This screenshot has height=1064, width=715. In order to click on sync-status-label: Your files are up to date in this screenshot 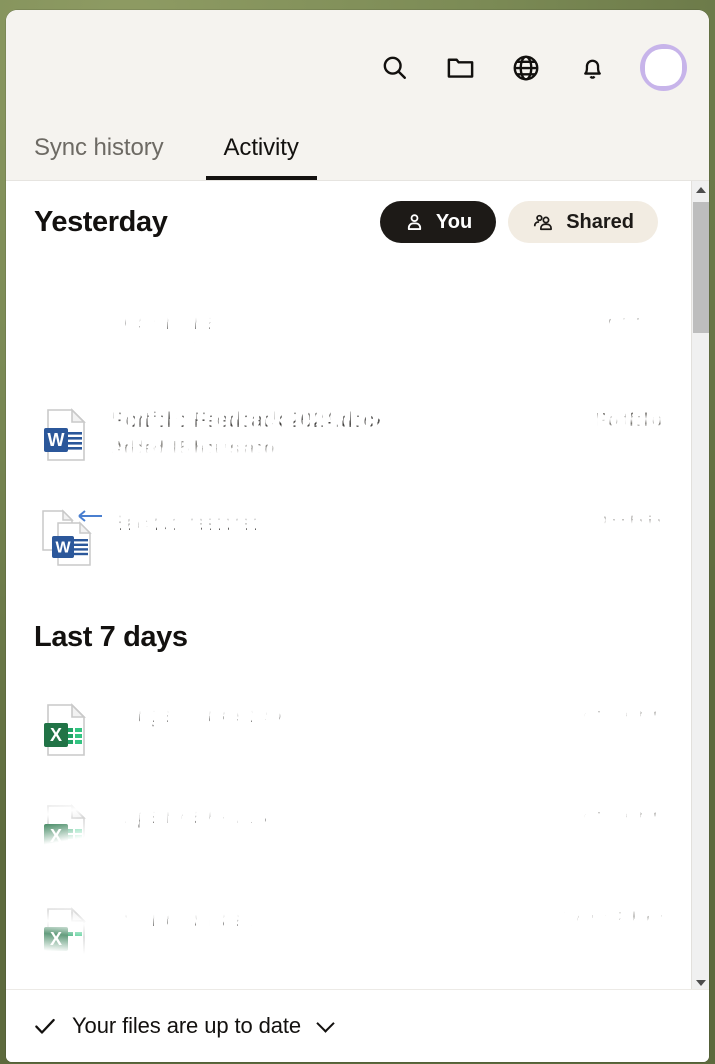, I will do `click(187, 1025)`.